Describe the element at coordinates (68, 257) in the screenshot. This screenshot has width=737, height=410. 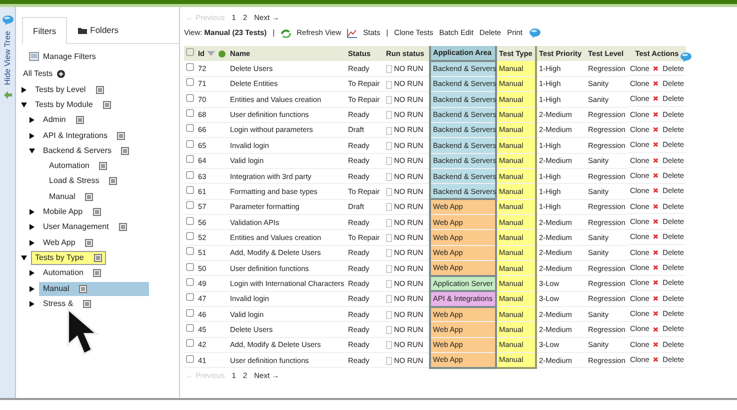
I see `tree-item: Tests by Type` at that location.